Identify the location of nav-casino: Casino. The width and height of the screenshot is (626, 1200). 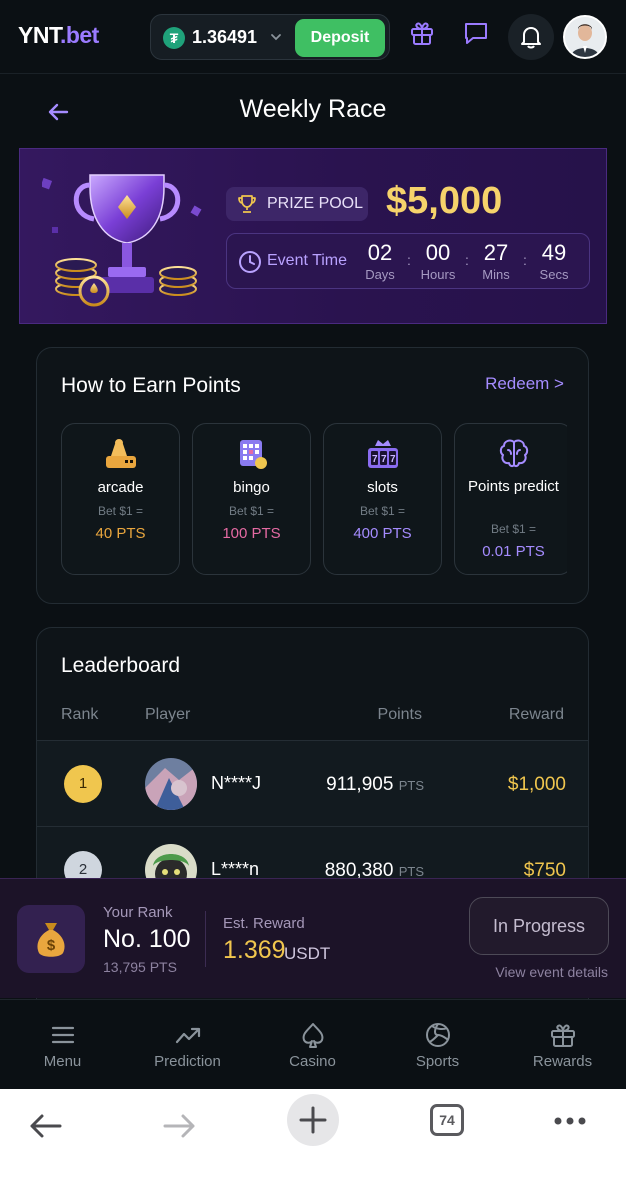
(312, 1045).